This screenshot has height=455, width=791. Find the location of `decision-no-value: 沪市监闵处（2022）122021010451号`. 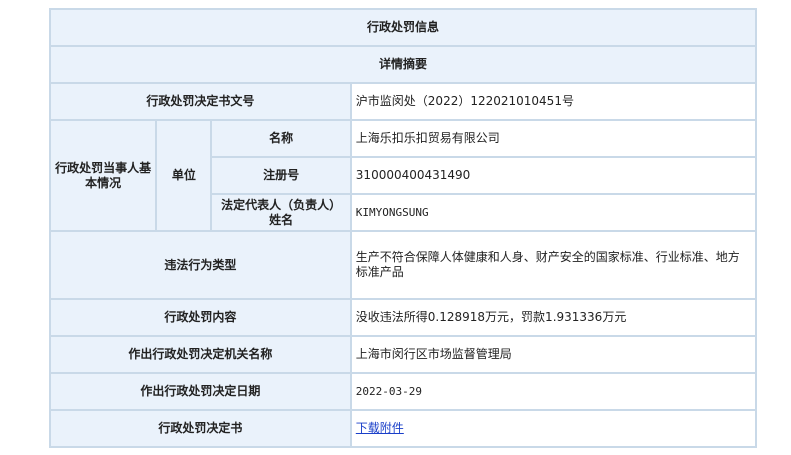

decision-no-value: 沪市监闵处（2022）122021010451号 is located at coordinates (553, 101).